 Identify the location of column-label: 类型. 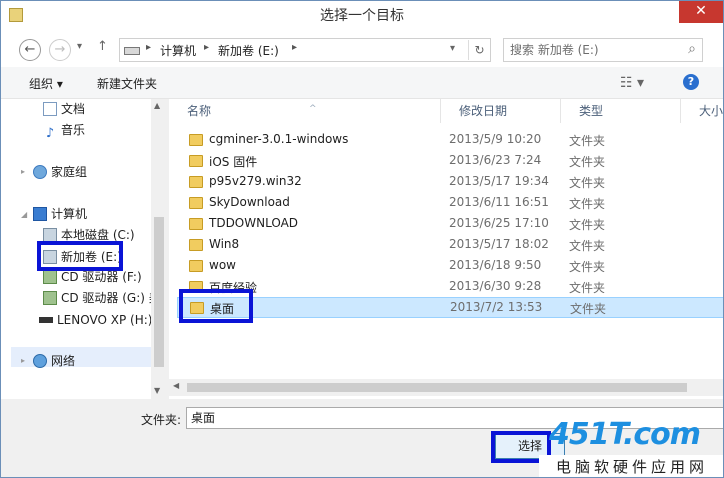
(591, 111).